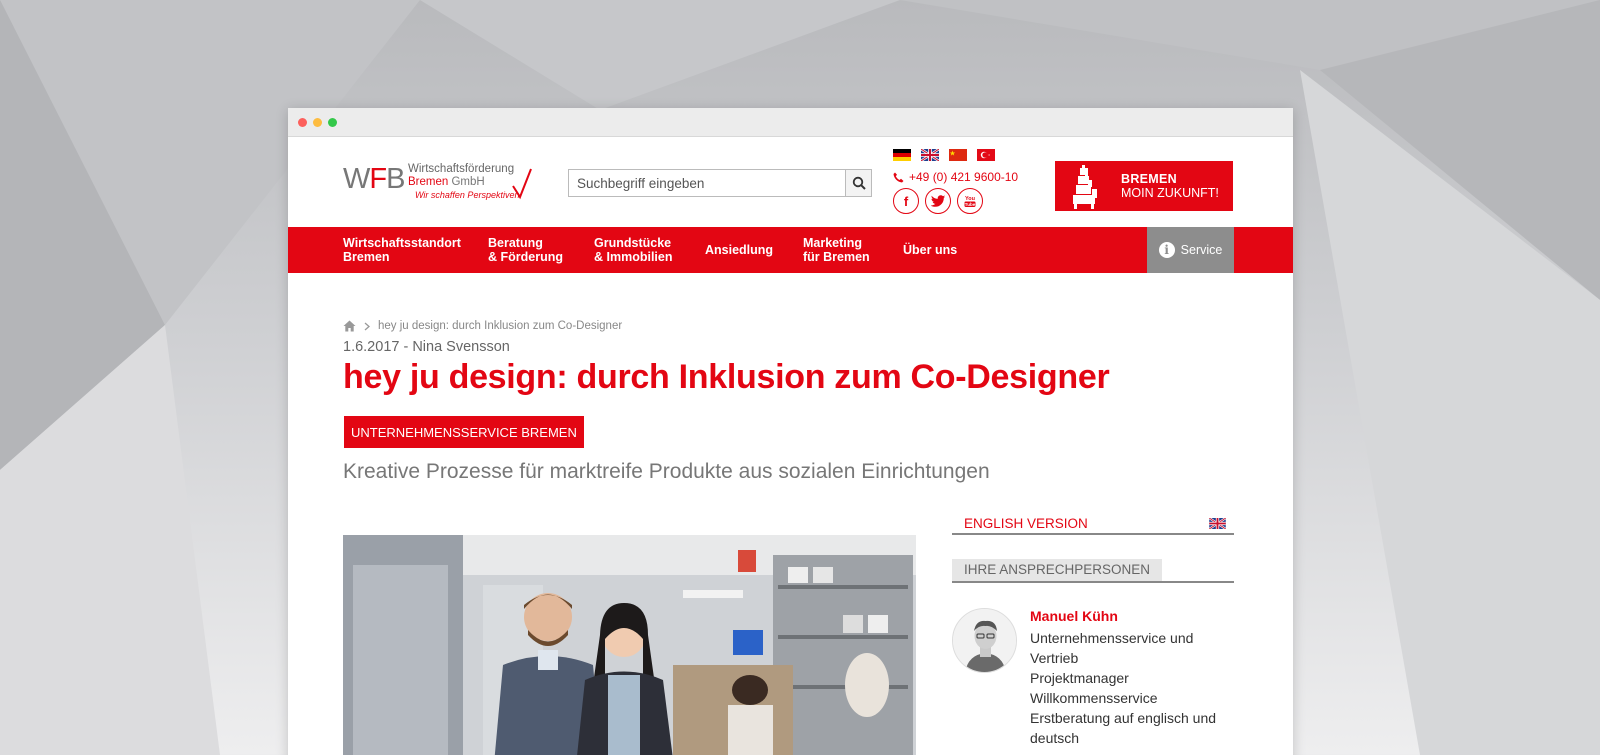 Image resolution: width=1600 pixels, height=755 pixels. Describe the element at coordinates (906, 201) in the screenshot. I see `facebook-icon: f` at that location.